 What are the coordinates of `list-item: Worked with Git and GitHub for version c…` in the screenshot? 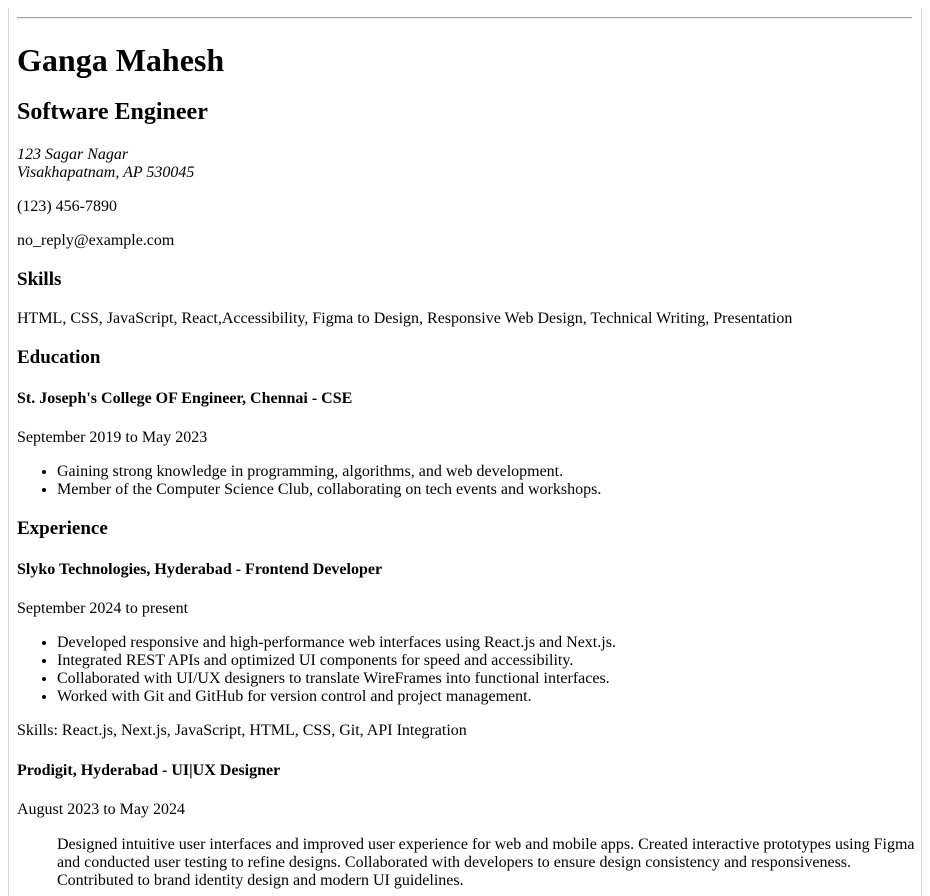 It's located at (336, 697).